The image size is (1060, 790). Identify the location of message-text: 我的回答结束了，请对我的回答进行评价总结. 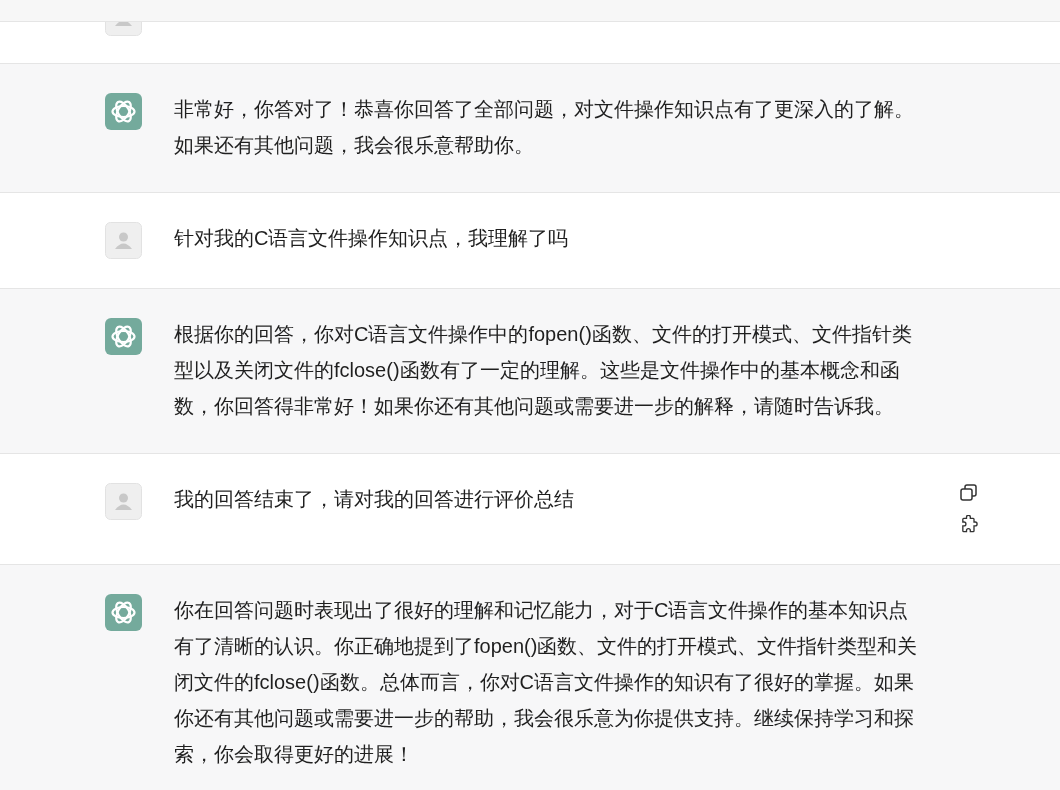
(374, 499).